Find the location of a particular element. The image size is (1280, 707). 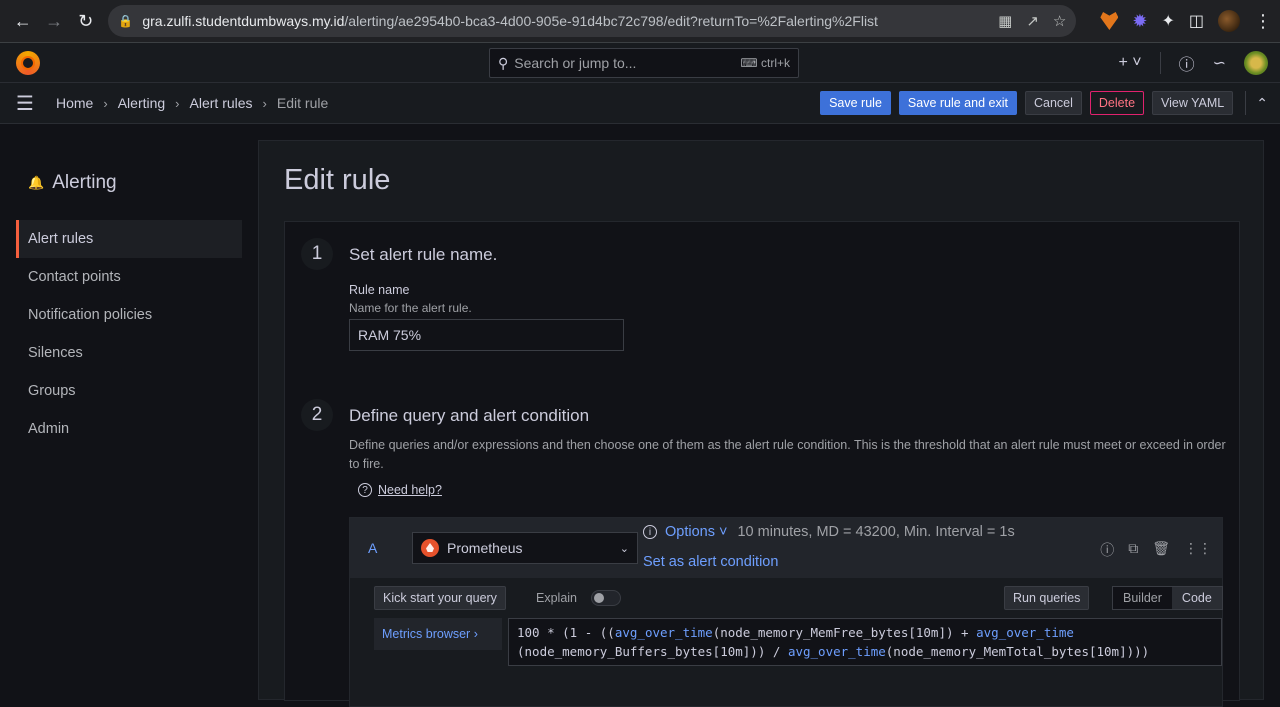

explain-switch is located at coordinates (606, 598).